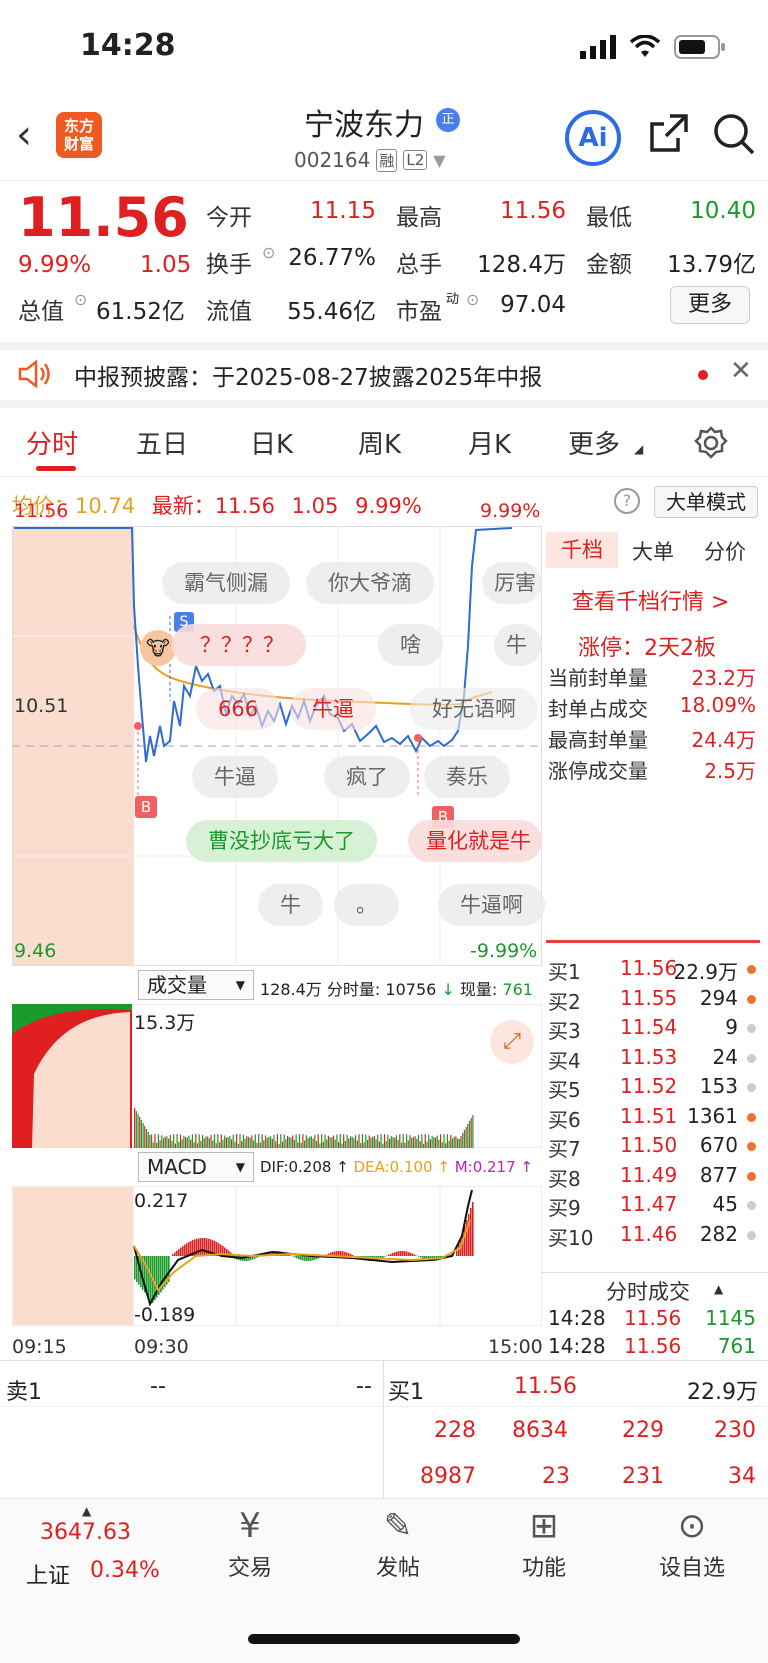 The width and height of the screenshot is (768, 1663). Describe the element at coordinates (24, 1392) in the screenshot. I see `ask1-label: 卖1` at that location.